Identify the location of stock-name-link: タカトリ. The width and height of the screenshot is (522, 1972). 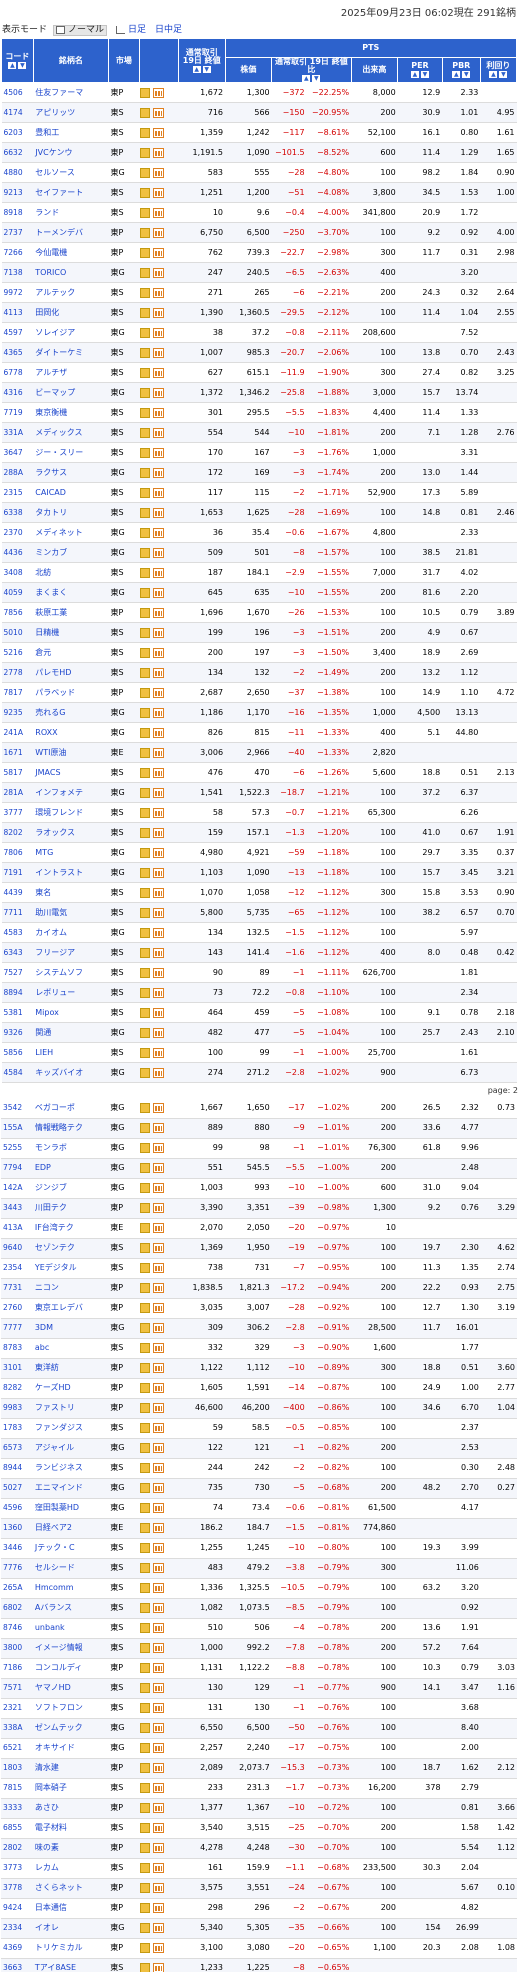
(71, 512).